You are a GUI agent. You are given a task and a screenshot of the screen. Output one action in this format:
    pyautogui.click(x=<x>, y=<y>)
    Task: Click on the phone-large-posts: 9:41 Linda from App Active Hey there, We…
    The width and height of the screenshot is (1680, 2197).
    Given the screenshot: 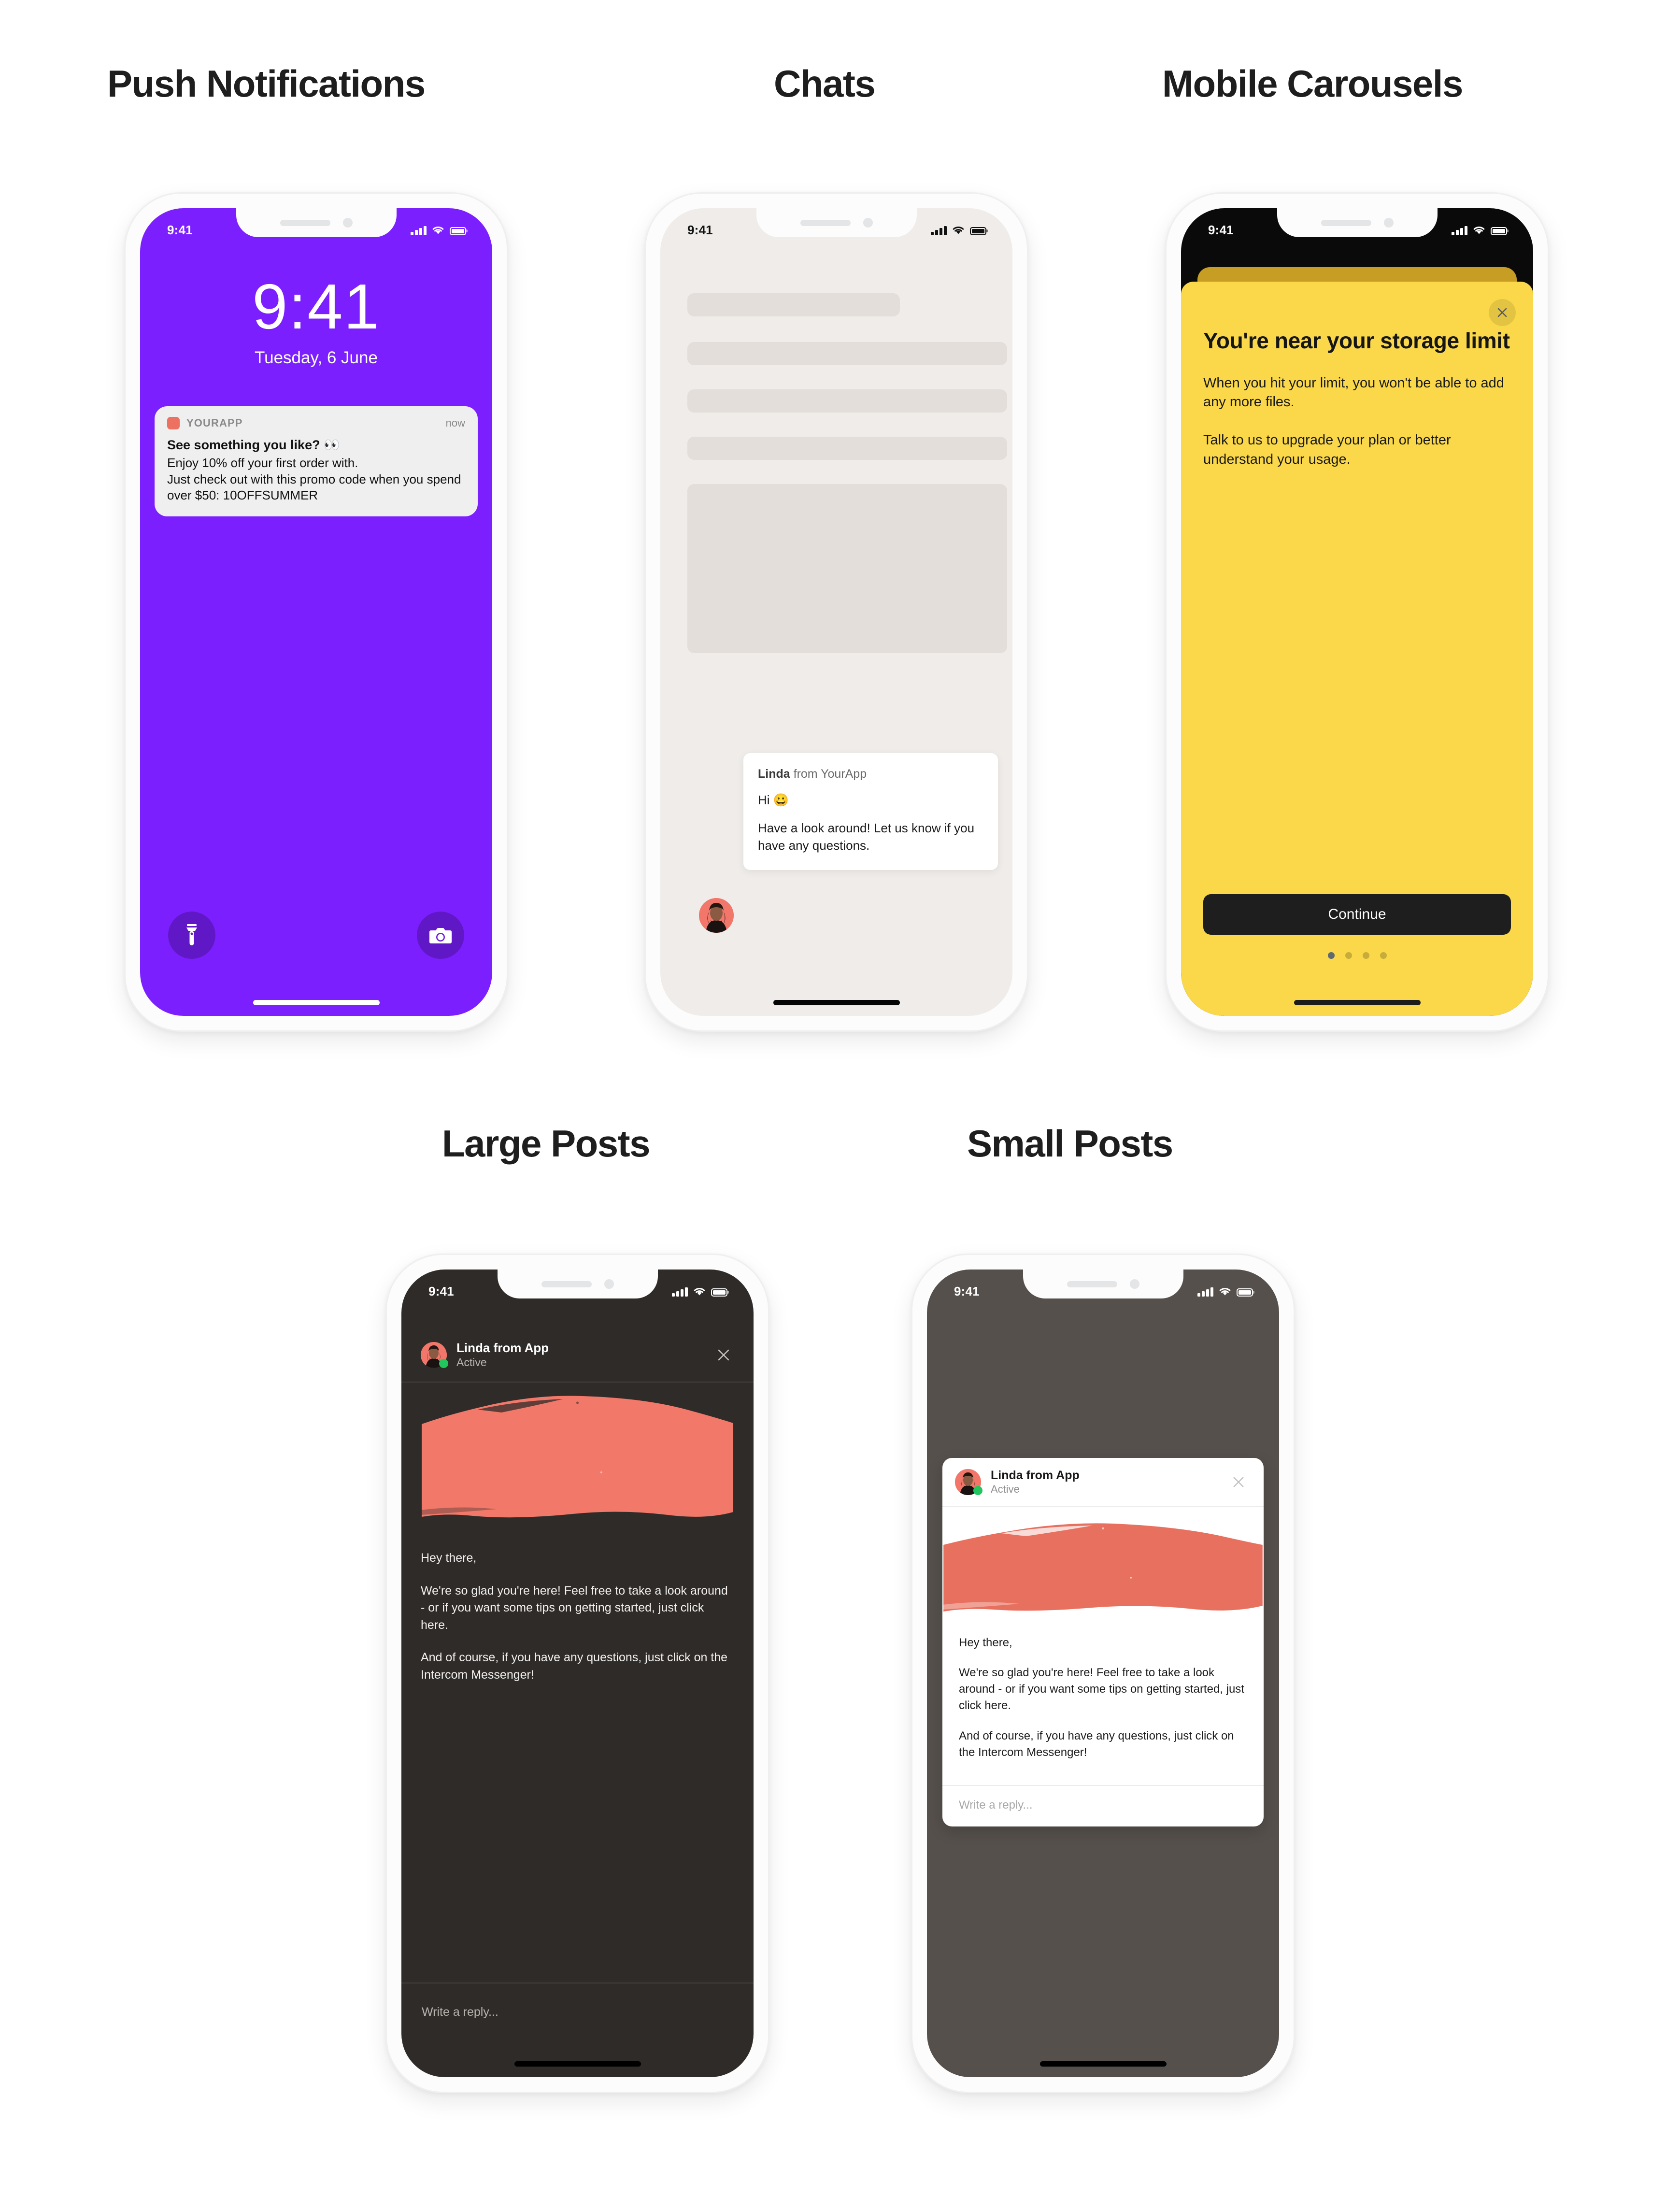 What is the action you would take?
    pyautogui.click(x=577, y=1673)
    